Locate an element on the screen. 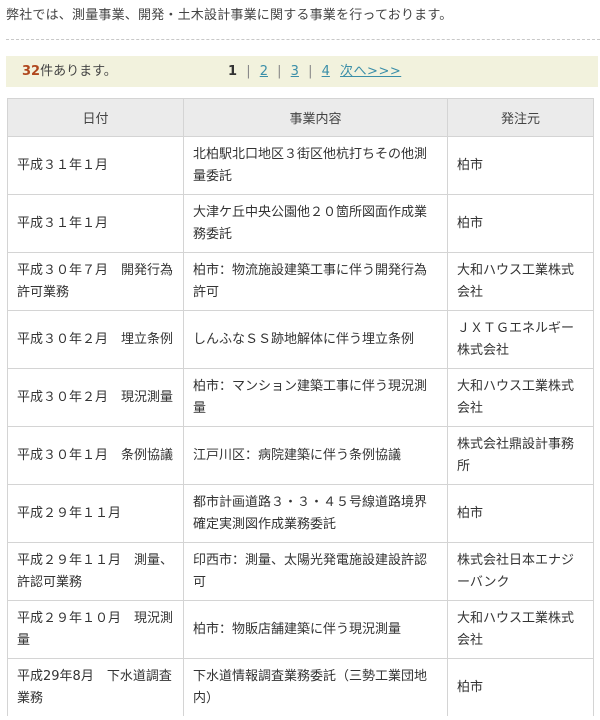  table-row: 平成３１年１月 大津ケ丘中央公園他２０箇所図面作成業務委託 柏市 is located at coordinates (300, 223).